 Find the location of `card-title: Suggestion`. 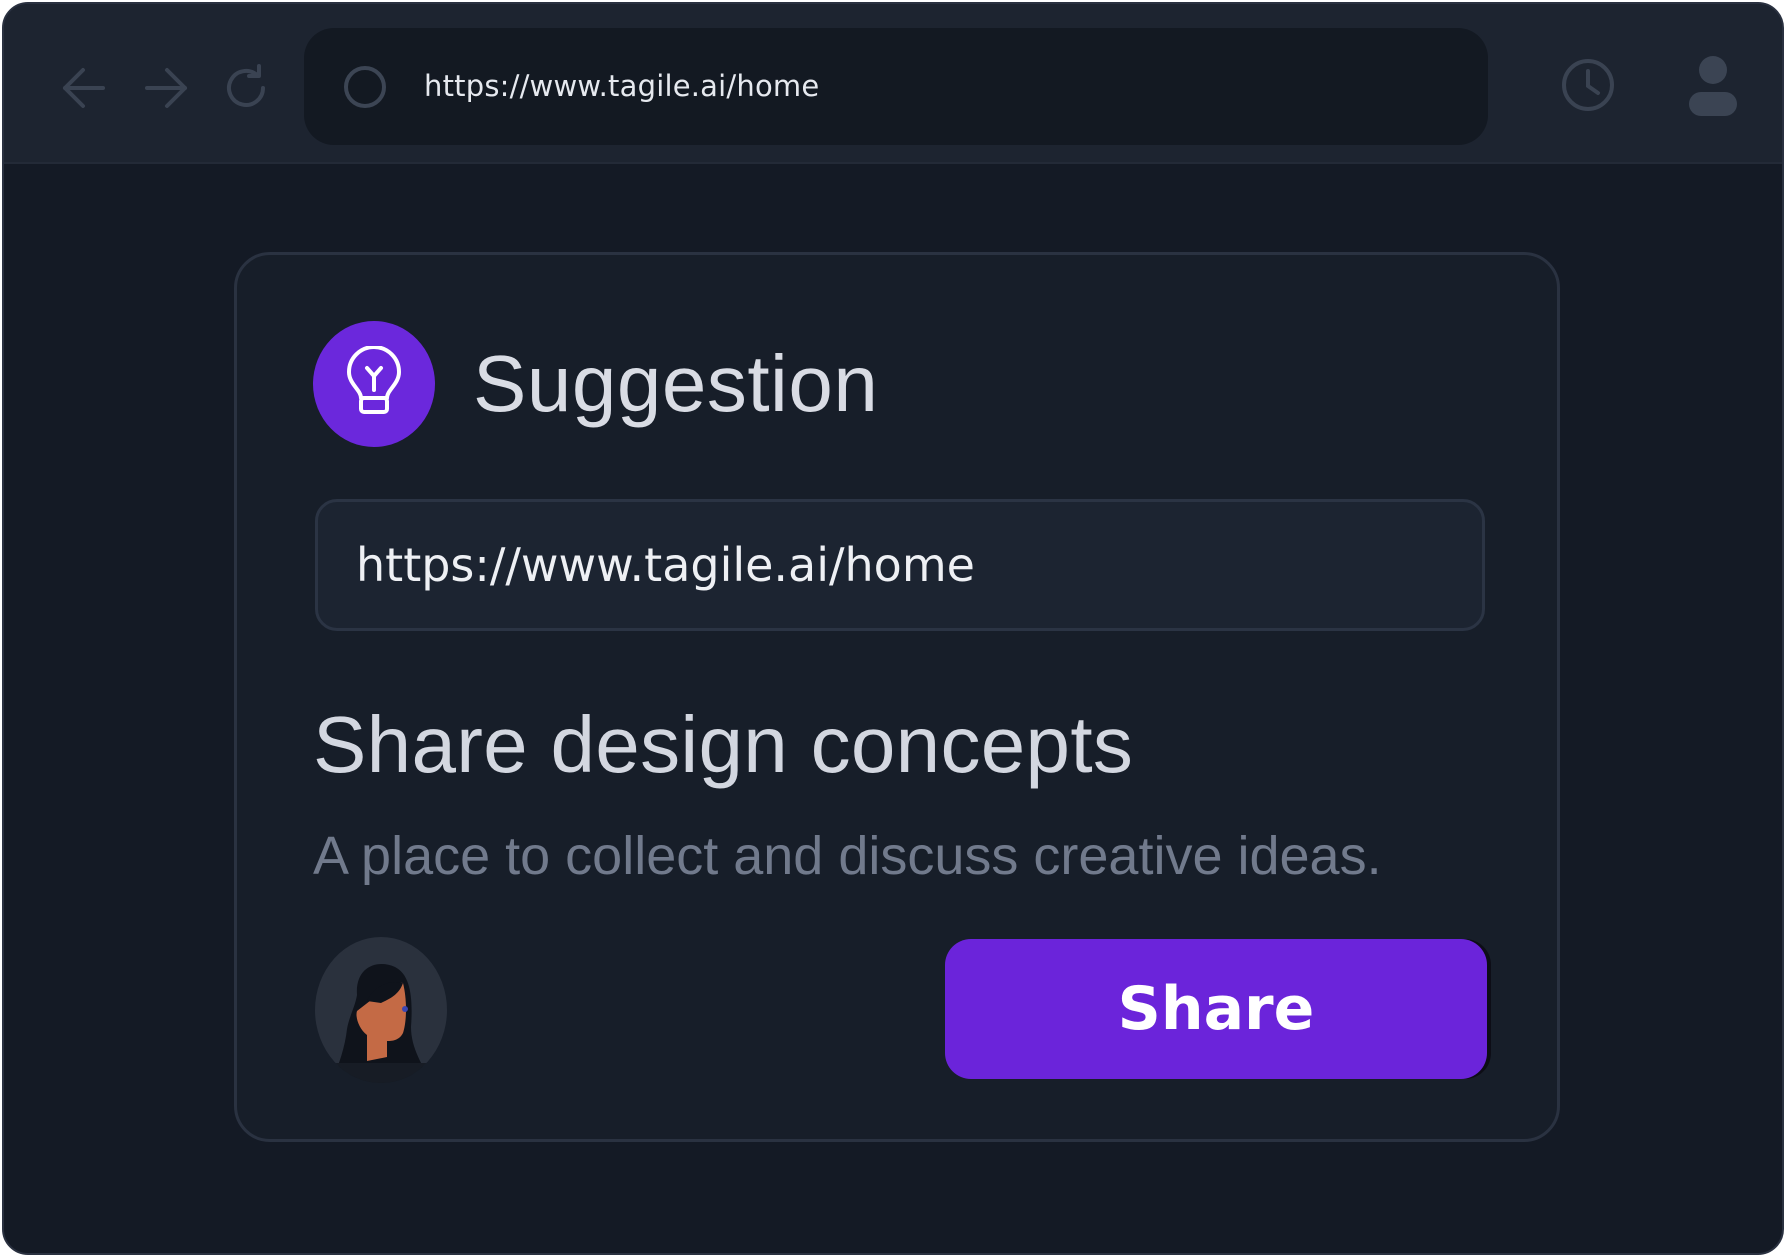

card-title: Suggestion is located at coordinates (676, 383).